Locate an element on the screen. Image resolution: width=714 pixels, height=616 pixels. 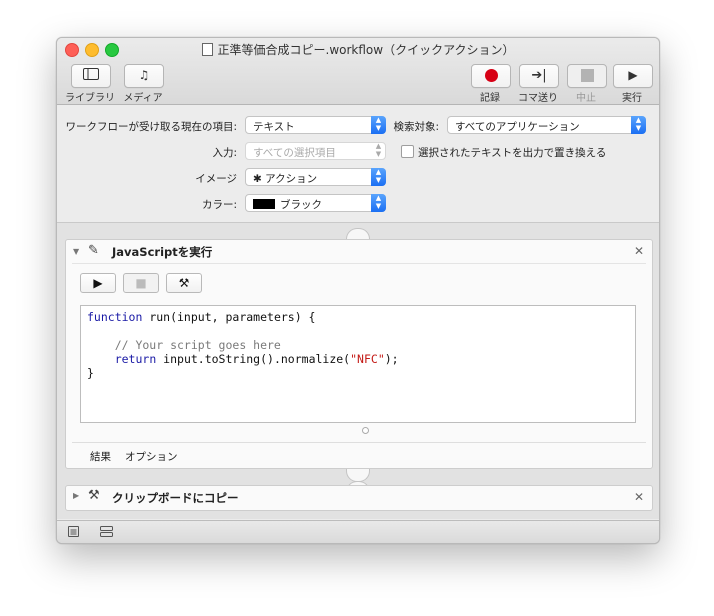
search-in-value: すべてのアプリケーション is located at coordinates (517, 127).